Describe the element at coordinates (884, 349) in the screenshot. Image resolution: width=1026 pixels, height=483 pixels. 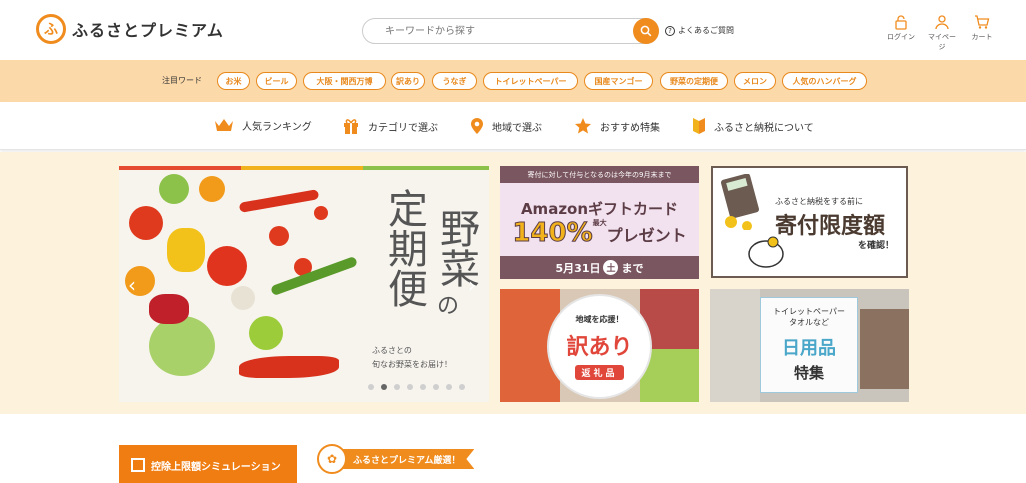
I see `towel-photo` at that location.